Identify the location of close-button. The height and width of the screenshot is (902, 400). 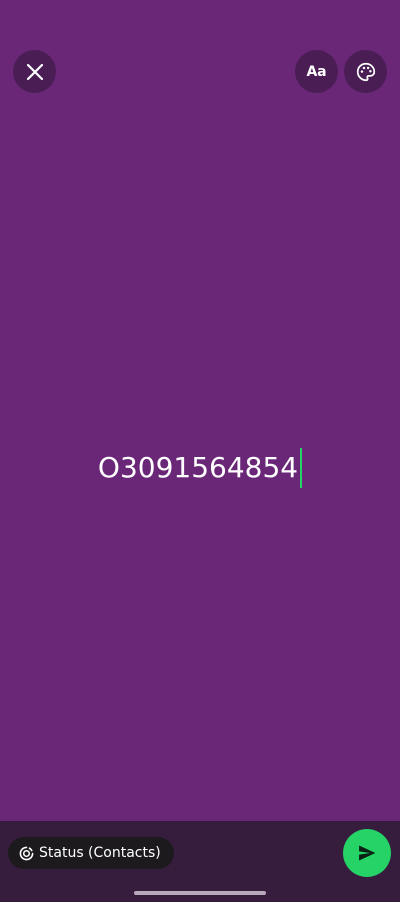
(34, 71).